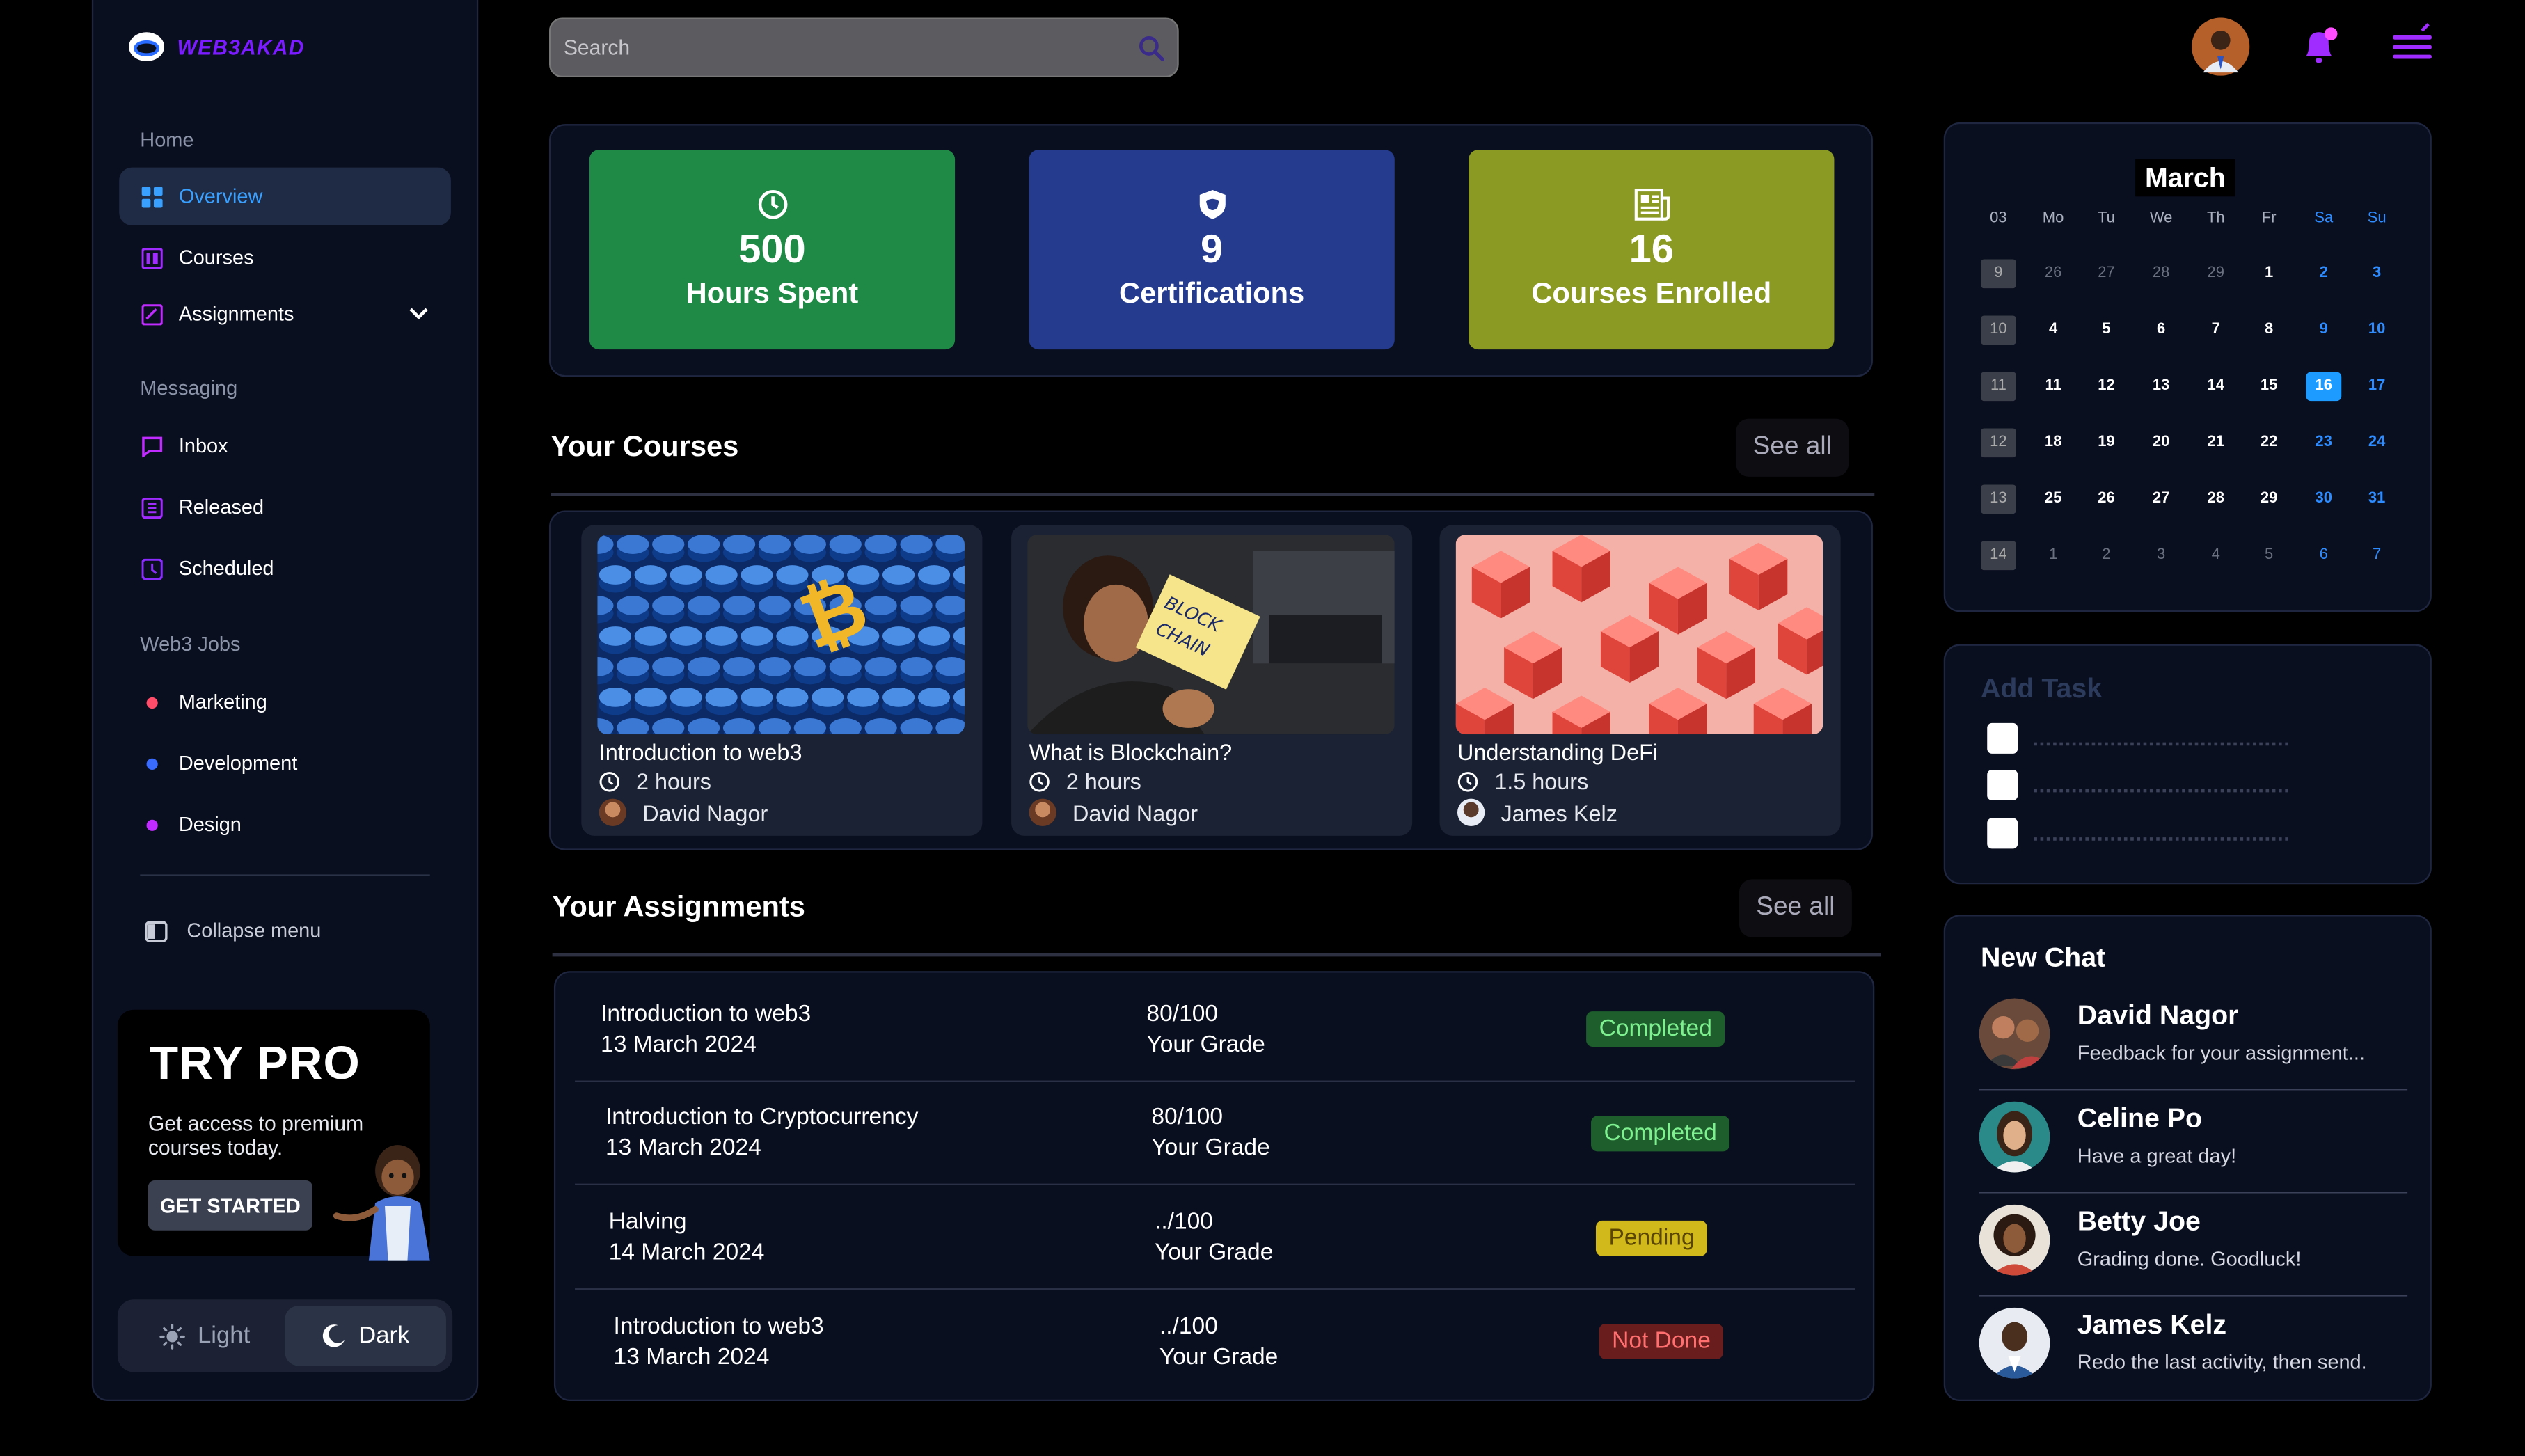 Image resolution: width=2525 pixels, height=1456 pixels. Describe the element at coordinates (230, 47) in the screenshot. I see `brand-logo: WEB3AKAD` at that location.